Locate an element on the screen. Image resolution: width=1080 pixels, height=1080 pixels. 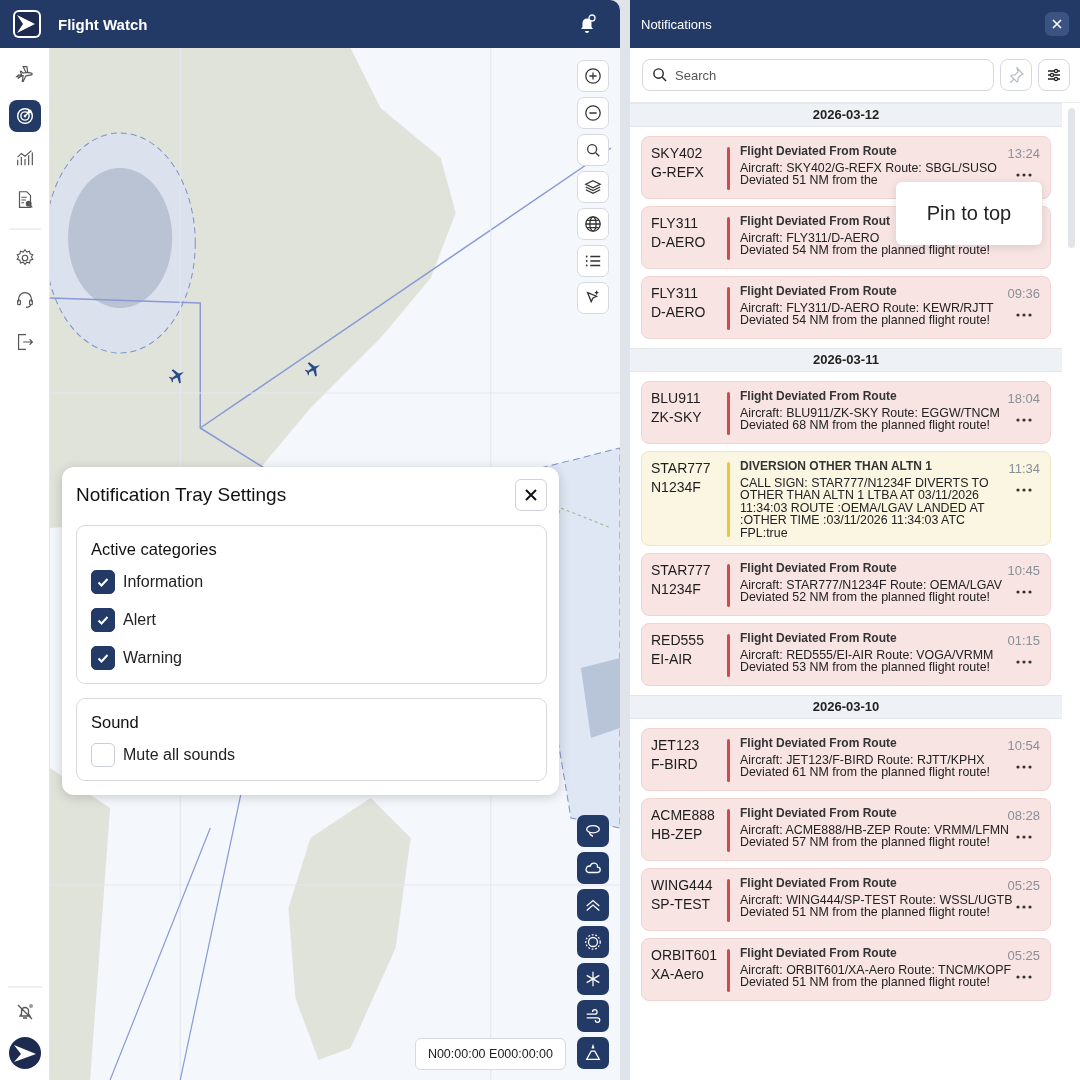
search-button is located at coordinates (593, 150).